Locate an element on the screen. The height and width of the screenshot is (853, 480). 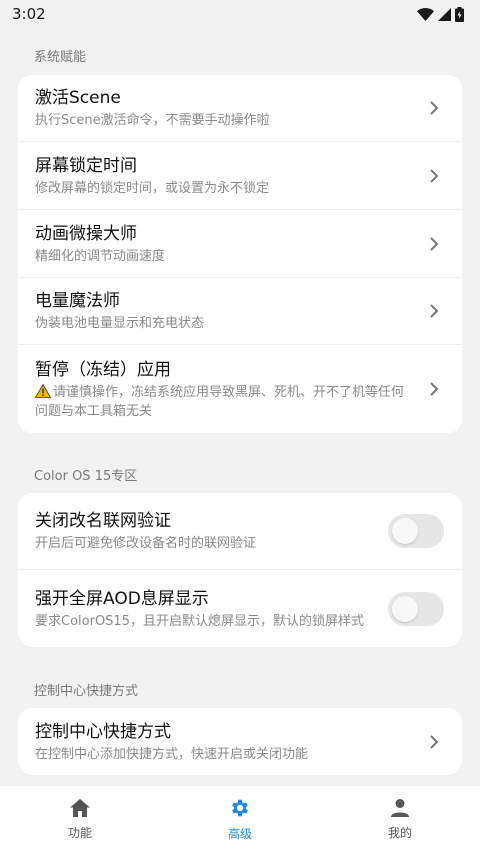
nav-label: 功能 is located at coordinates (79, 833).